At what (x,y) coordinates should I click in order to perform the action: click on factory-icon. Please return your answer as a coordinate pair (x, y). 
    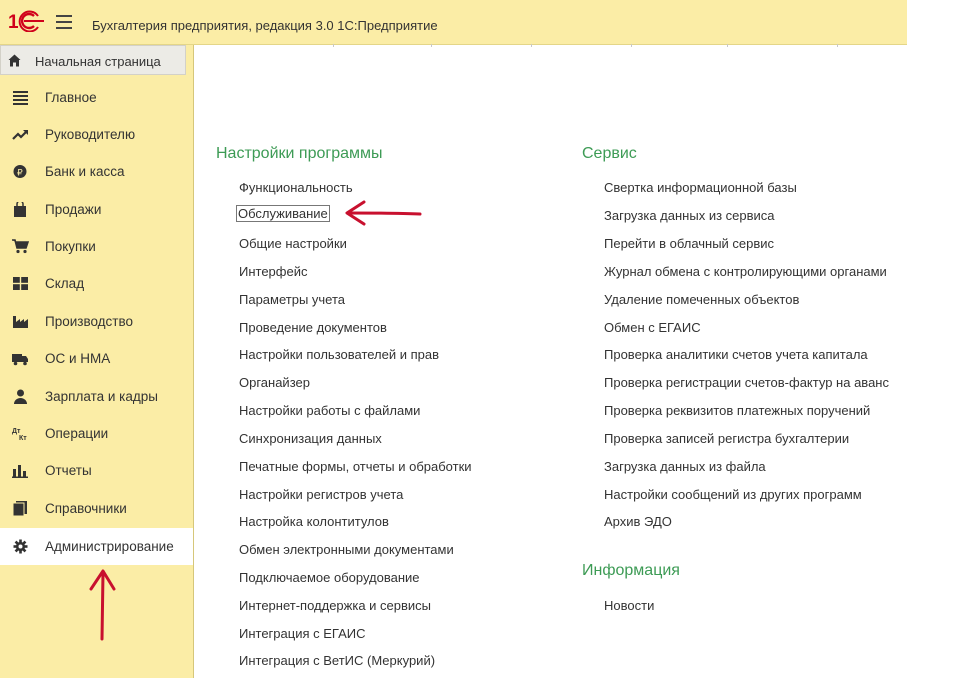
    Looking at the image, I should click on (20, 322).